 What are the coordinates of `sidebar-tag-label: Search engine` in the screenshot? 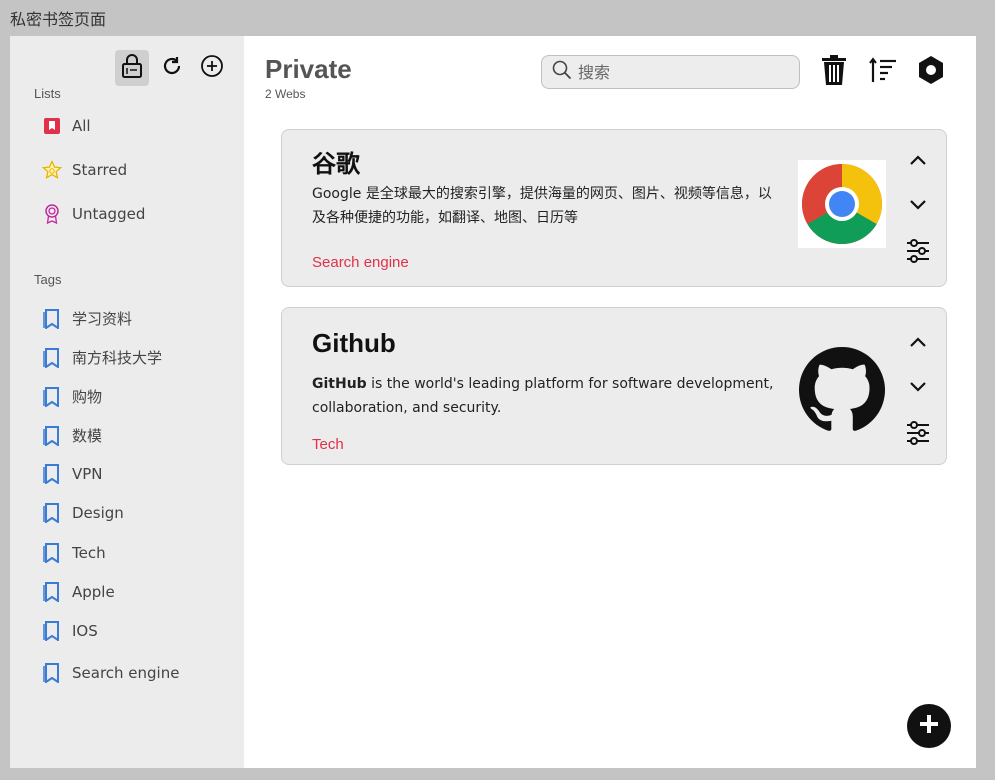 It's located at (126, 673).